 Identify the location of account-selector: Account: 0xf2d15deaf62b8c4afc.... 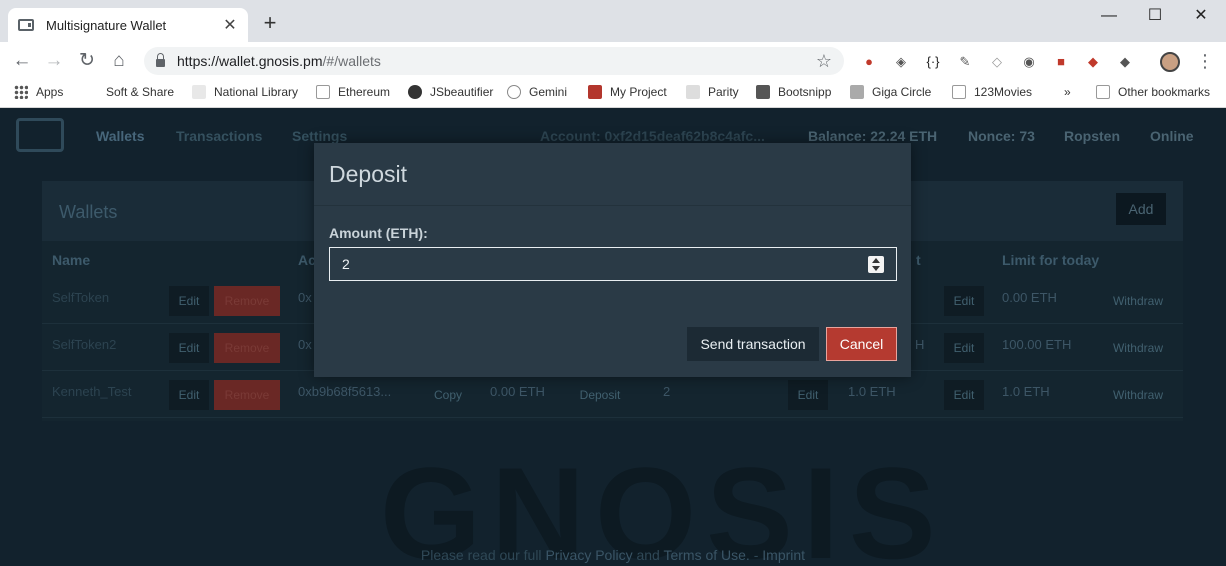
(652, 136).